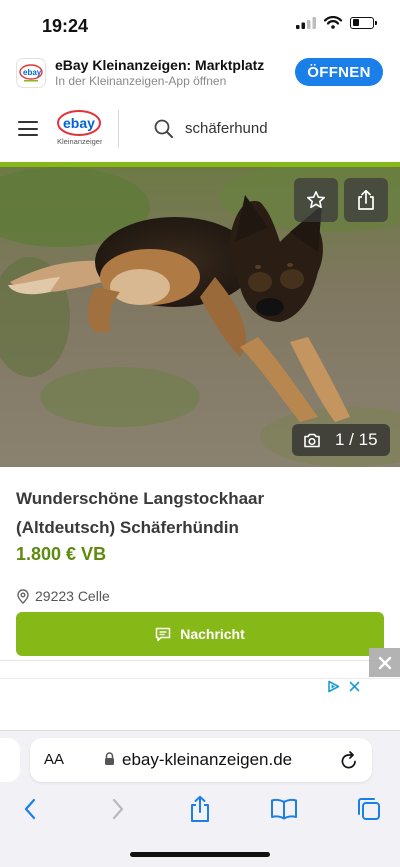 The image size is (400, 867). I want to click on open-app-button: ÖFFNEN, so click(339, 72).